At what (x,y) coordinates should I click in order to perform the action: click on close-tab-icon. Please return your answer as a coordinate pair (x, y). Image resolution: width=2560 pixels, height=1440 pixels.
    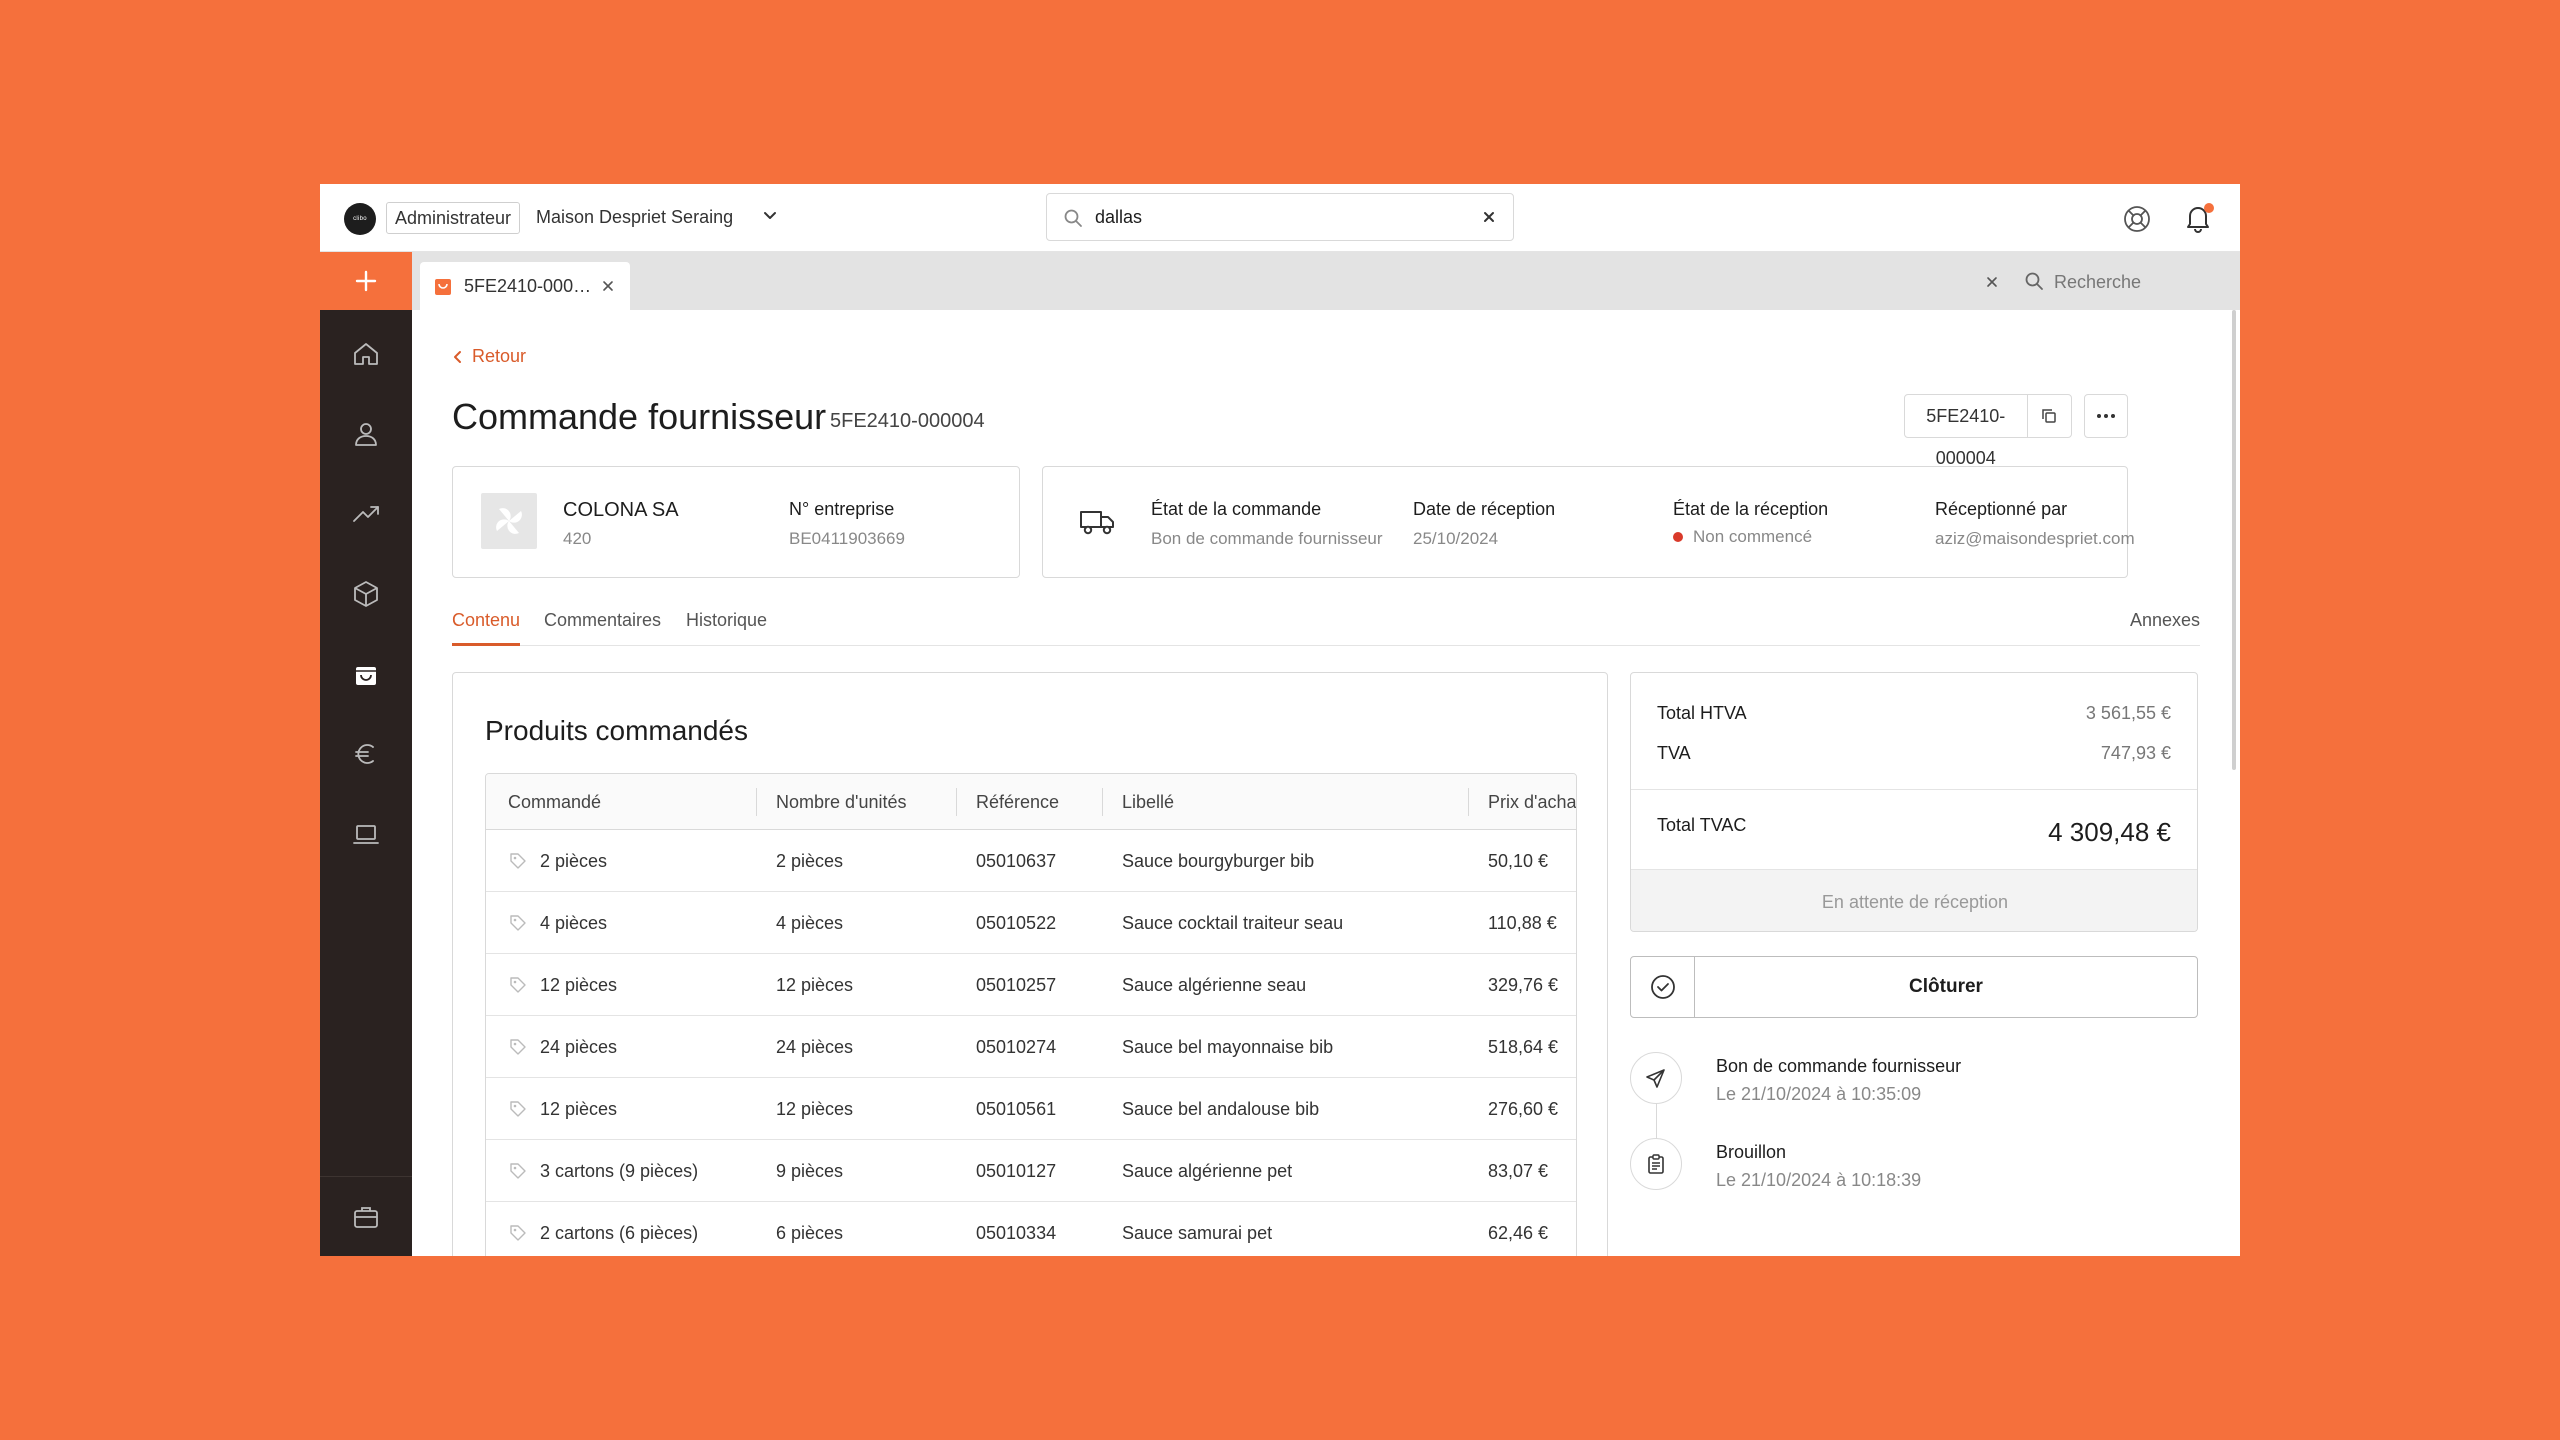
    Looking at the image, I should click on (608, 286).